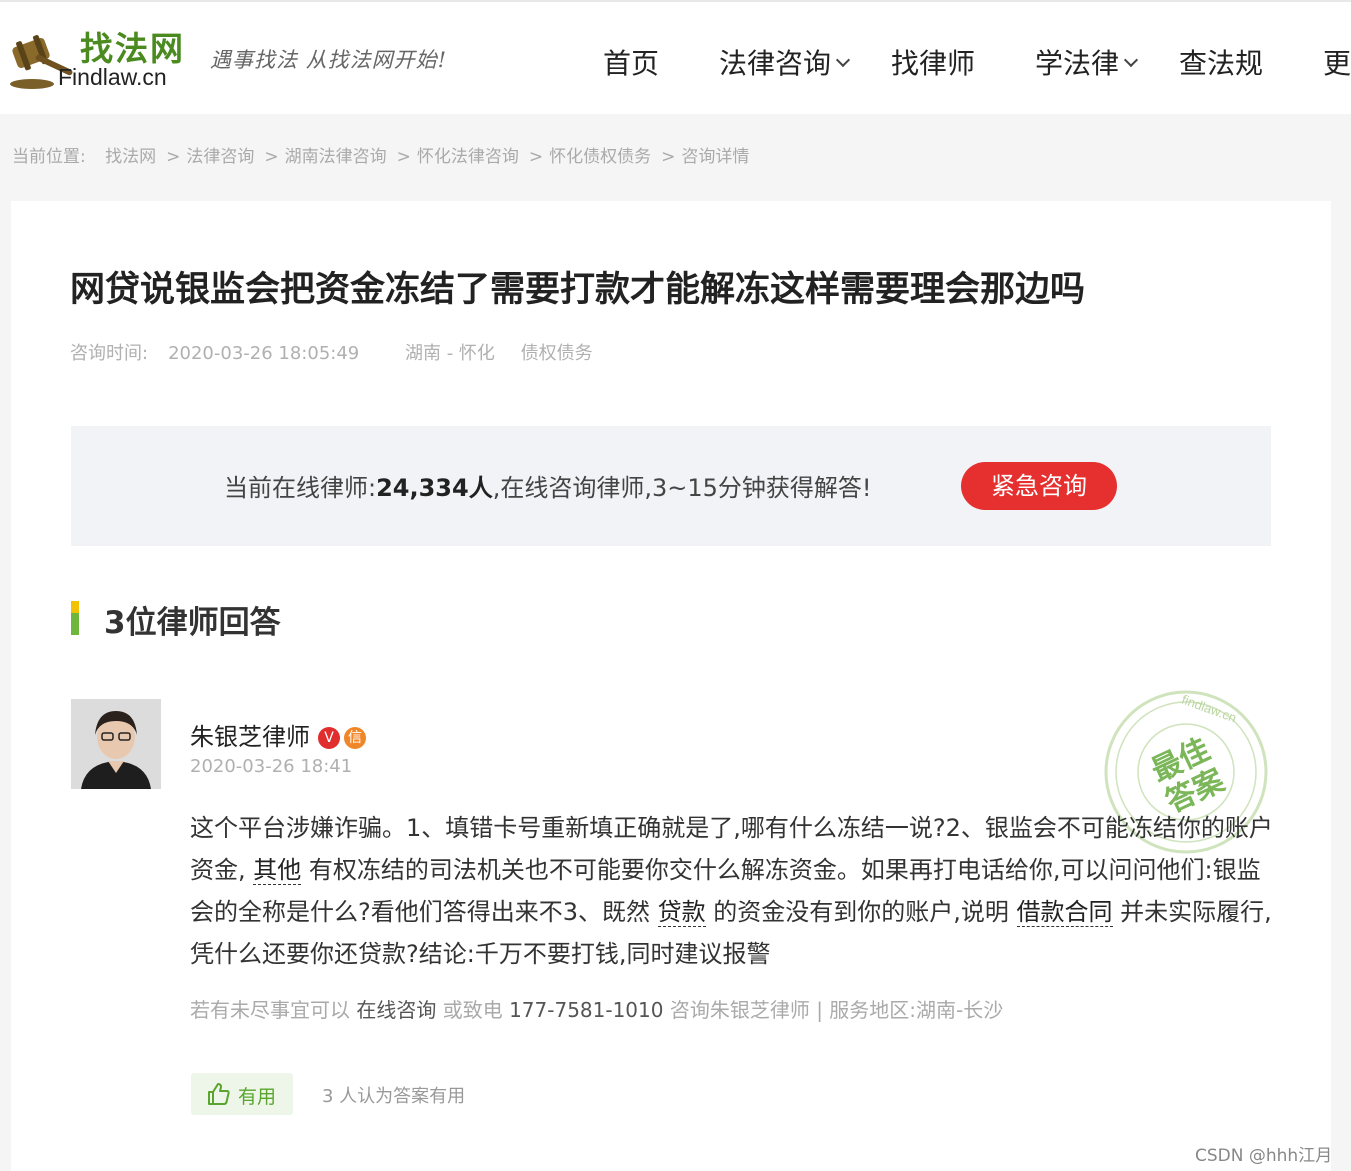 This screenshot has width=1351, height=1171. I want to click on nav-item-search-regulations: 查法规, so click(1221, 62).